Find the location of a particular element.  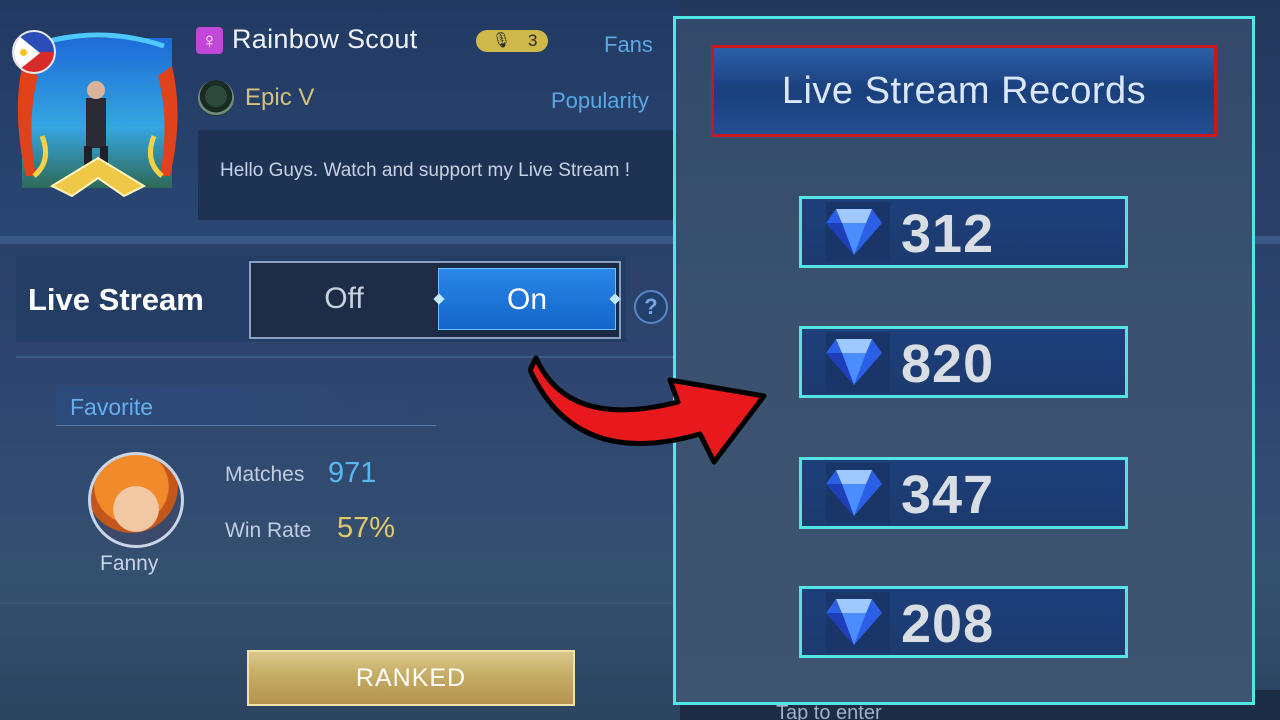

mic-count: 3 is located at coordinates (533, 40).